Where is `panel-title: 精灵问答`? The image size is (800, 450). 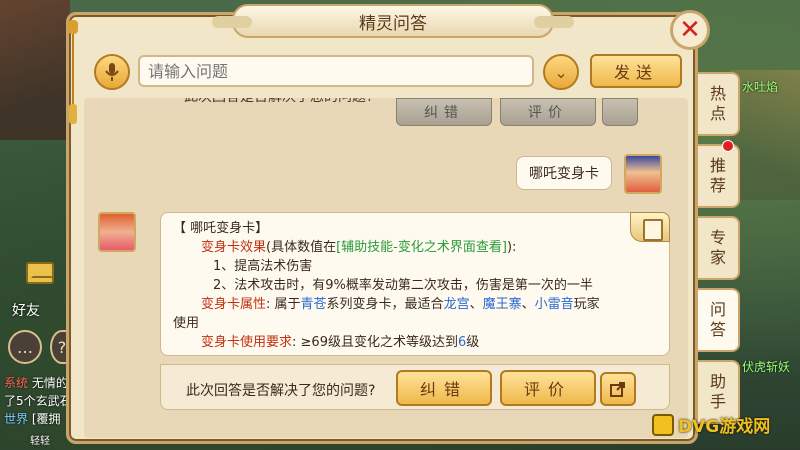 panel-title: 精灵问答 is located at coordinates (393, 21).